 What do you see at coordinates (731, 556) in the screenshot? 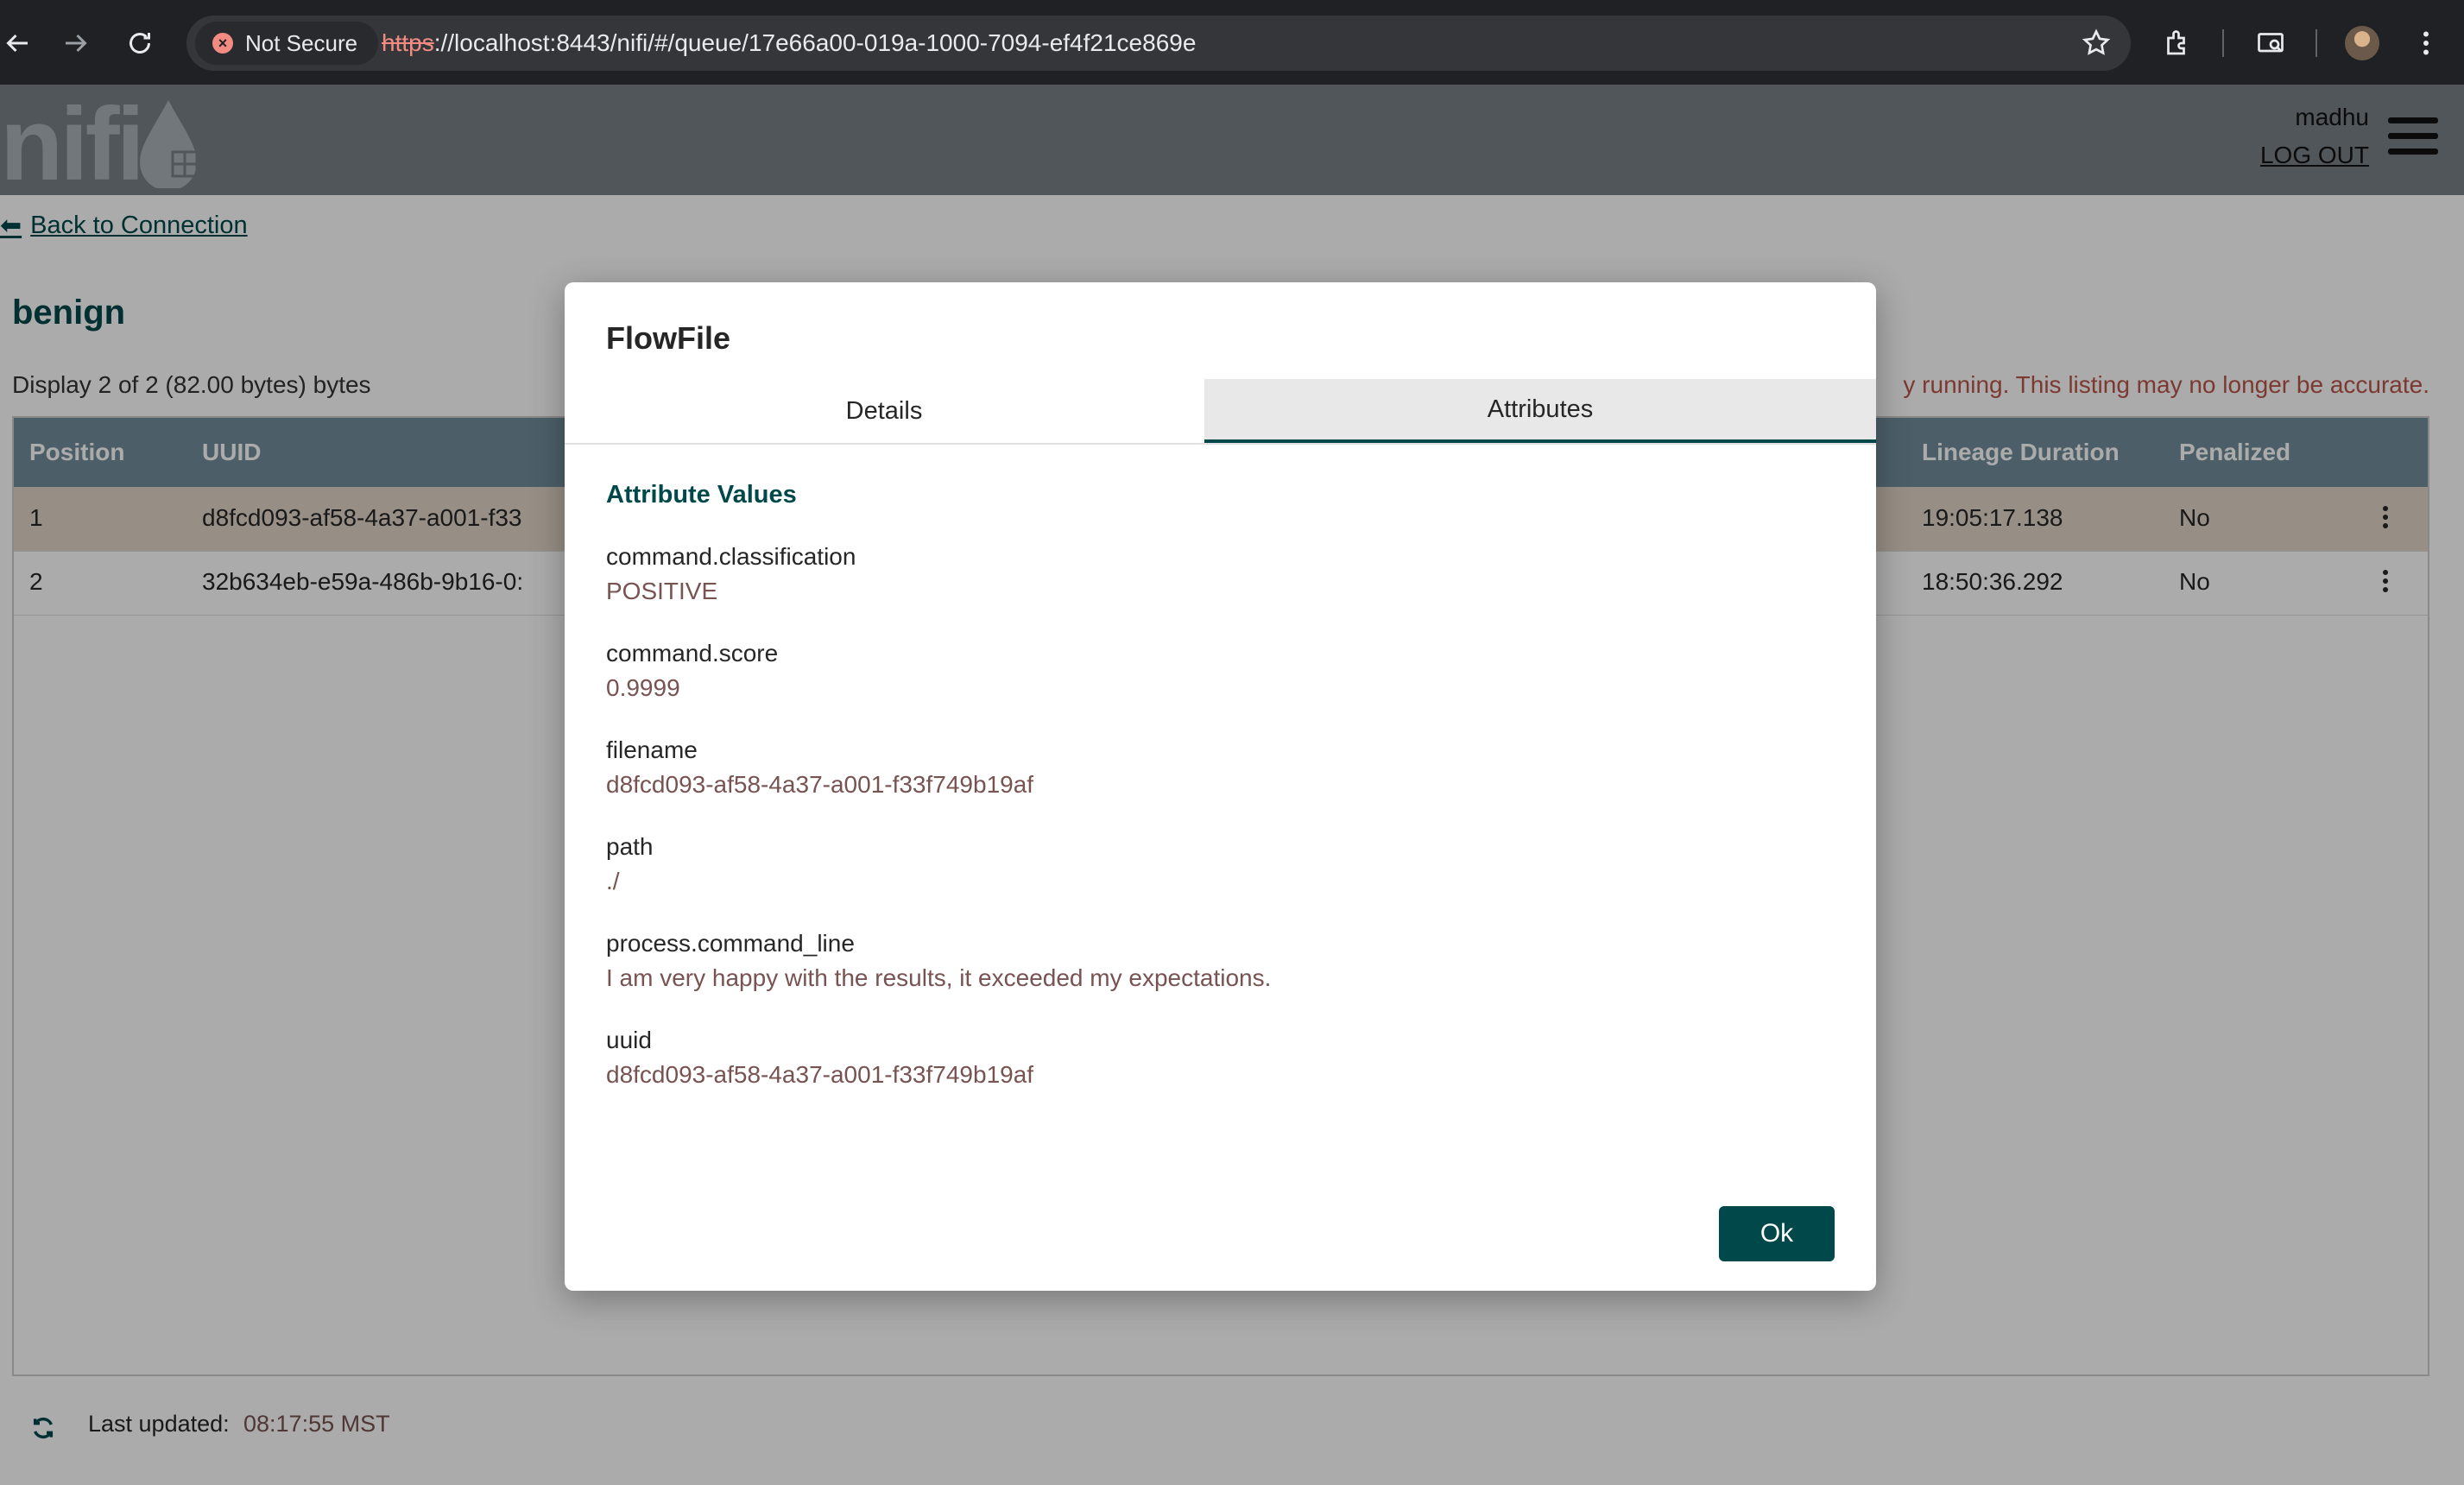
I see `attribute-key: command.classification` at bounding box center [731, 556].